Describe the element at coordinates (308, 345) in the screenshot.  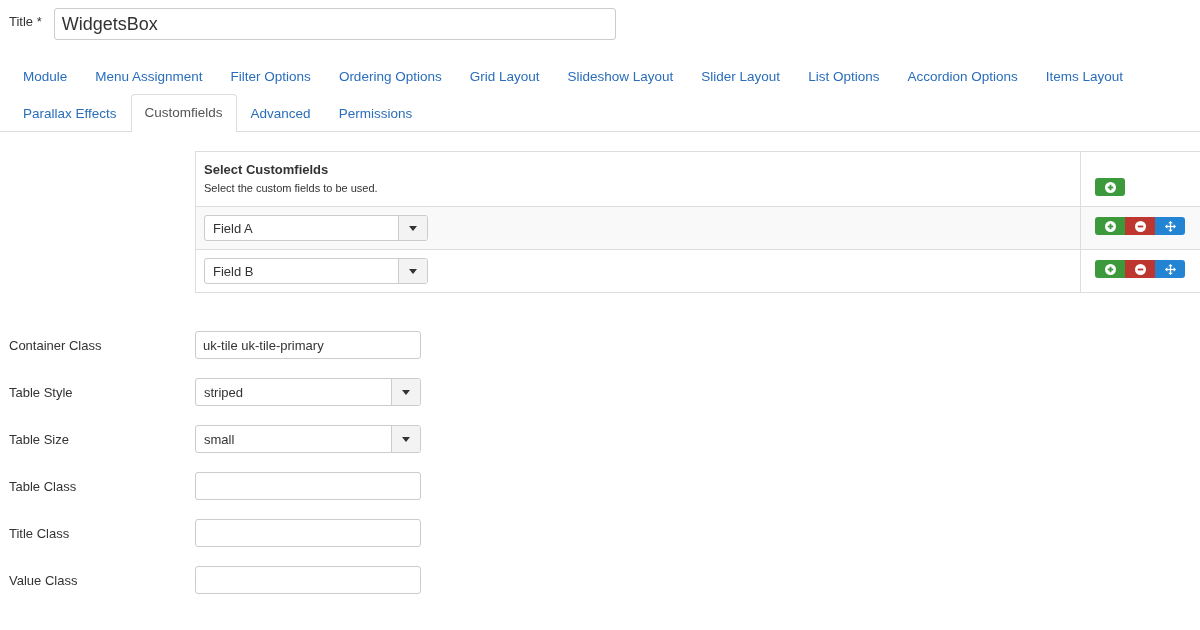
I see `text-field: uk-tile uk-tile-primary` at that location.